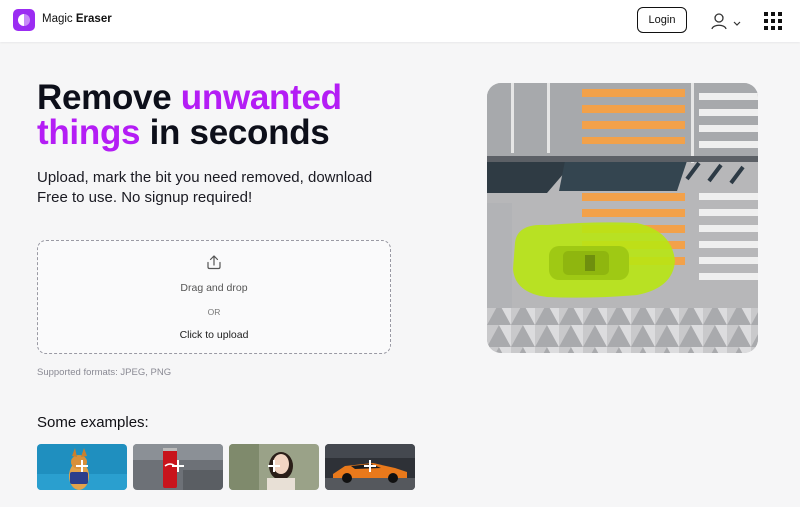 Image resolution: width=800 pixels, height=507 pixels. Describe the element at coordinates (93, 19) in the screenshot. I see `brand-name-bold: Eraser` at that location.